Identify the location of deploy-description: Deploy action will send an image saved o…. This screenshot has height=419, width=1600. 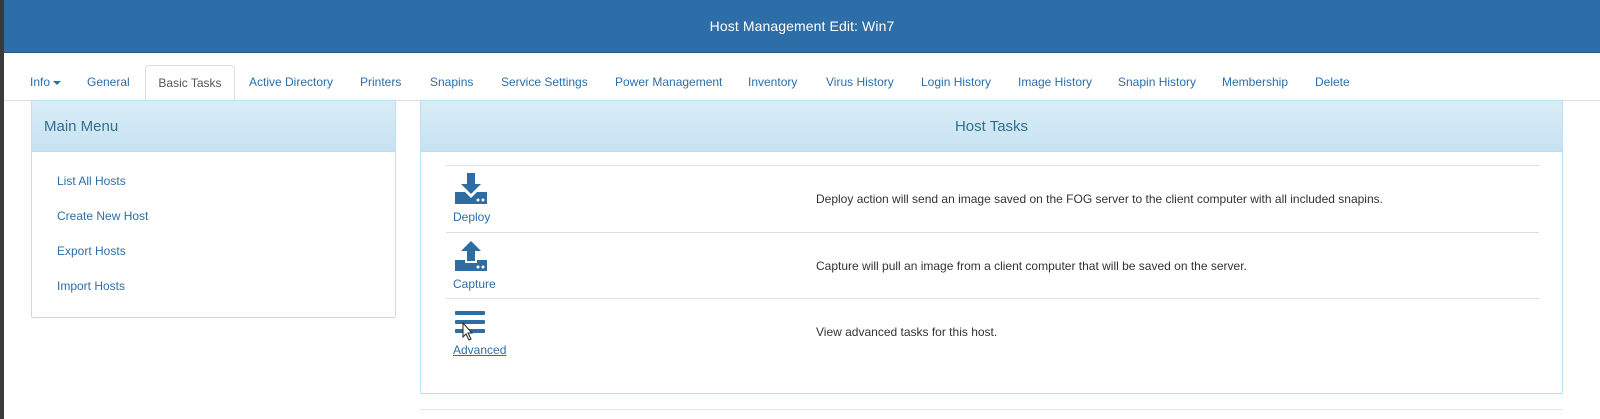
(1099, 199).